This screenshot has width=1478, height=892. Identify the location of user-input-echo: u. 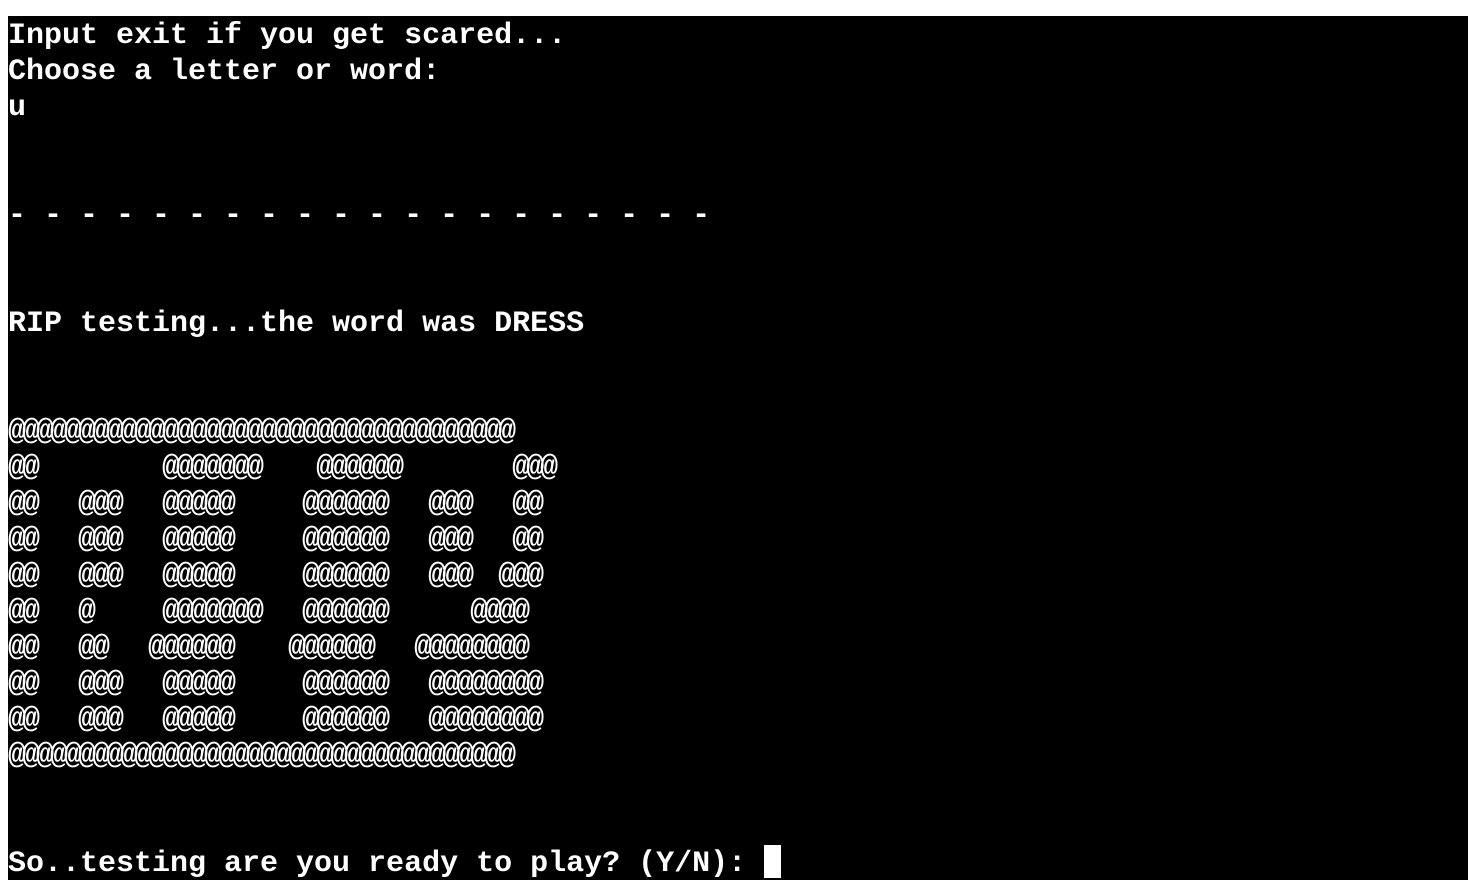
(17, 108).